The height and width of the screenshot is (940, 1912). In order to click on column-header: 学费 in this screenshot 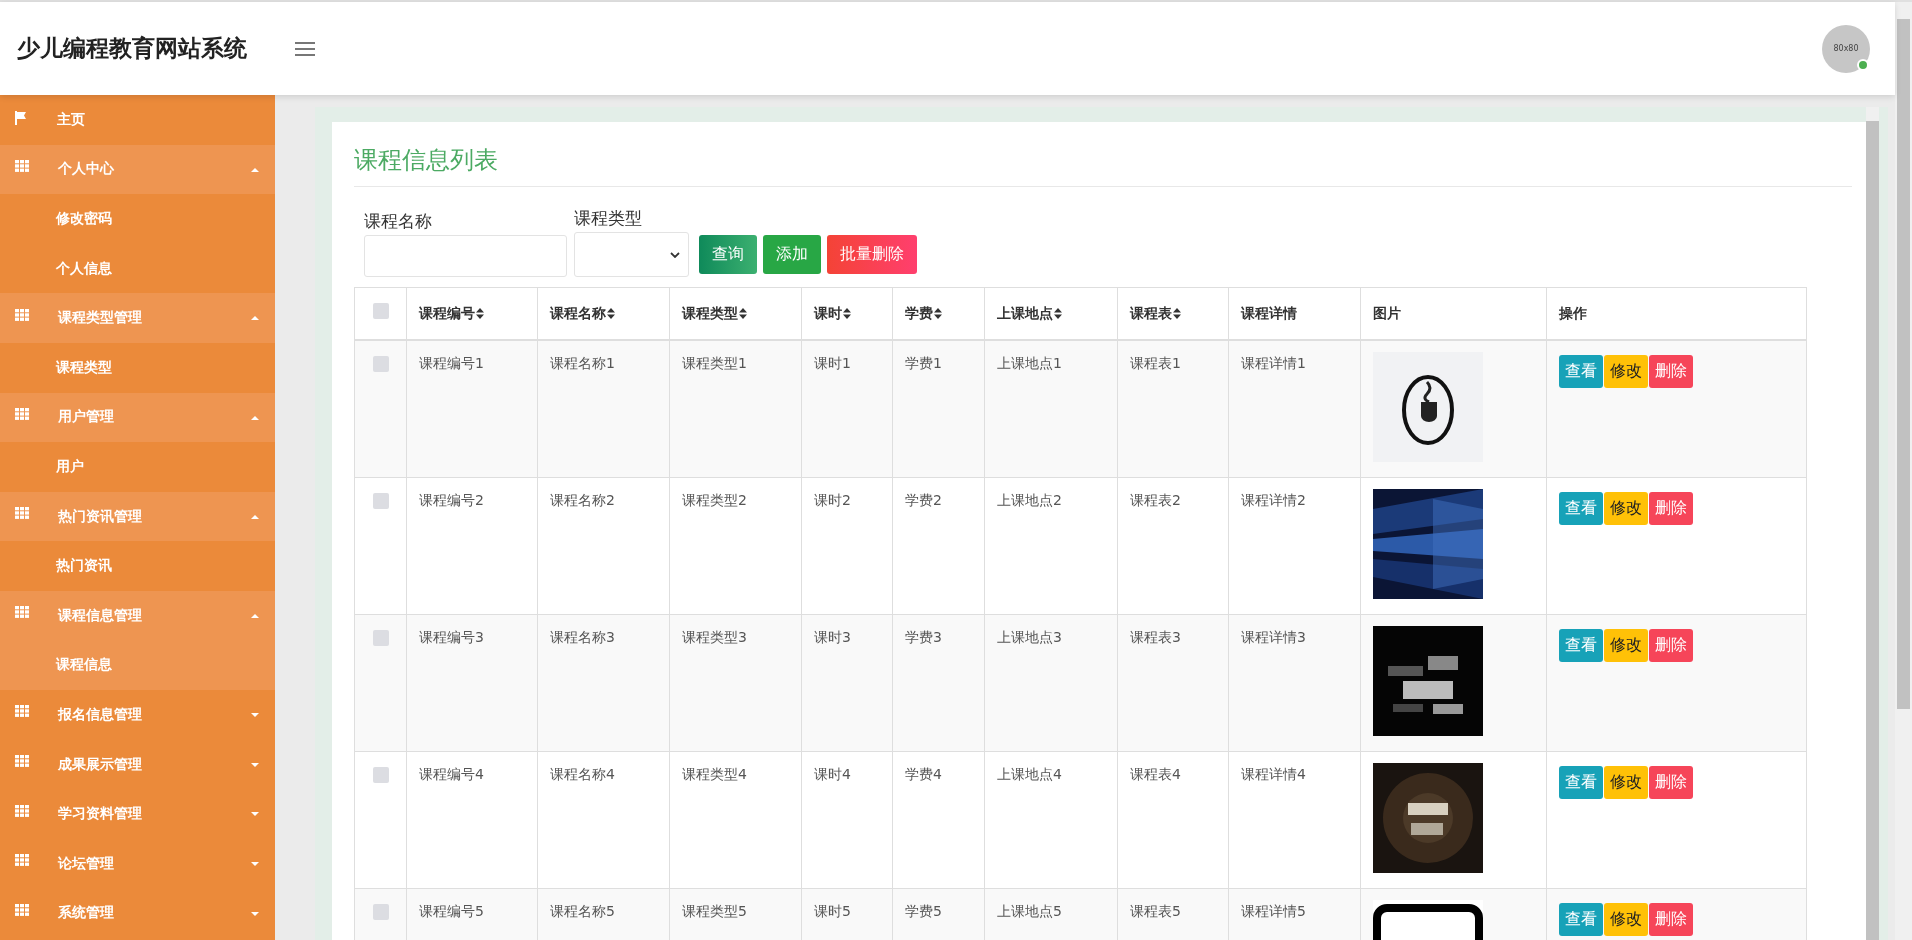, I will do `click(919, 312)`.